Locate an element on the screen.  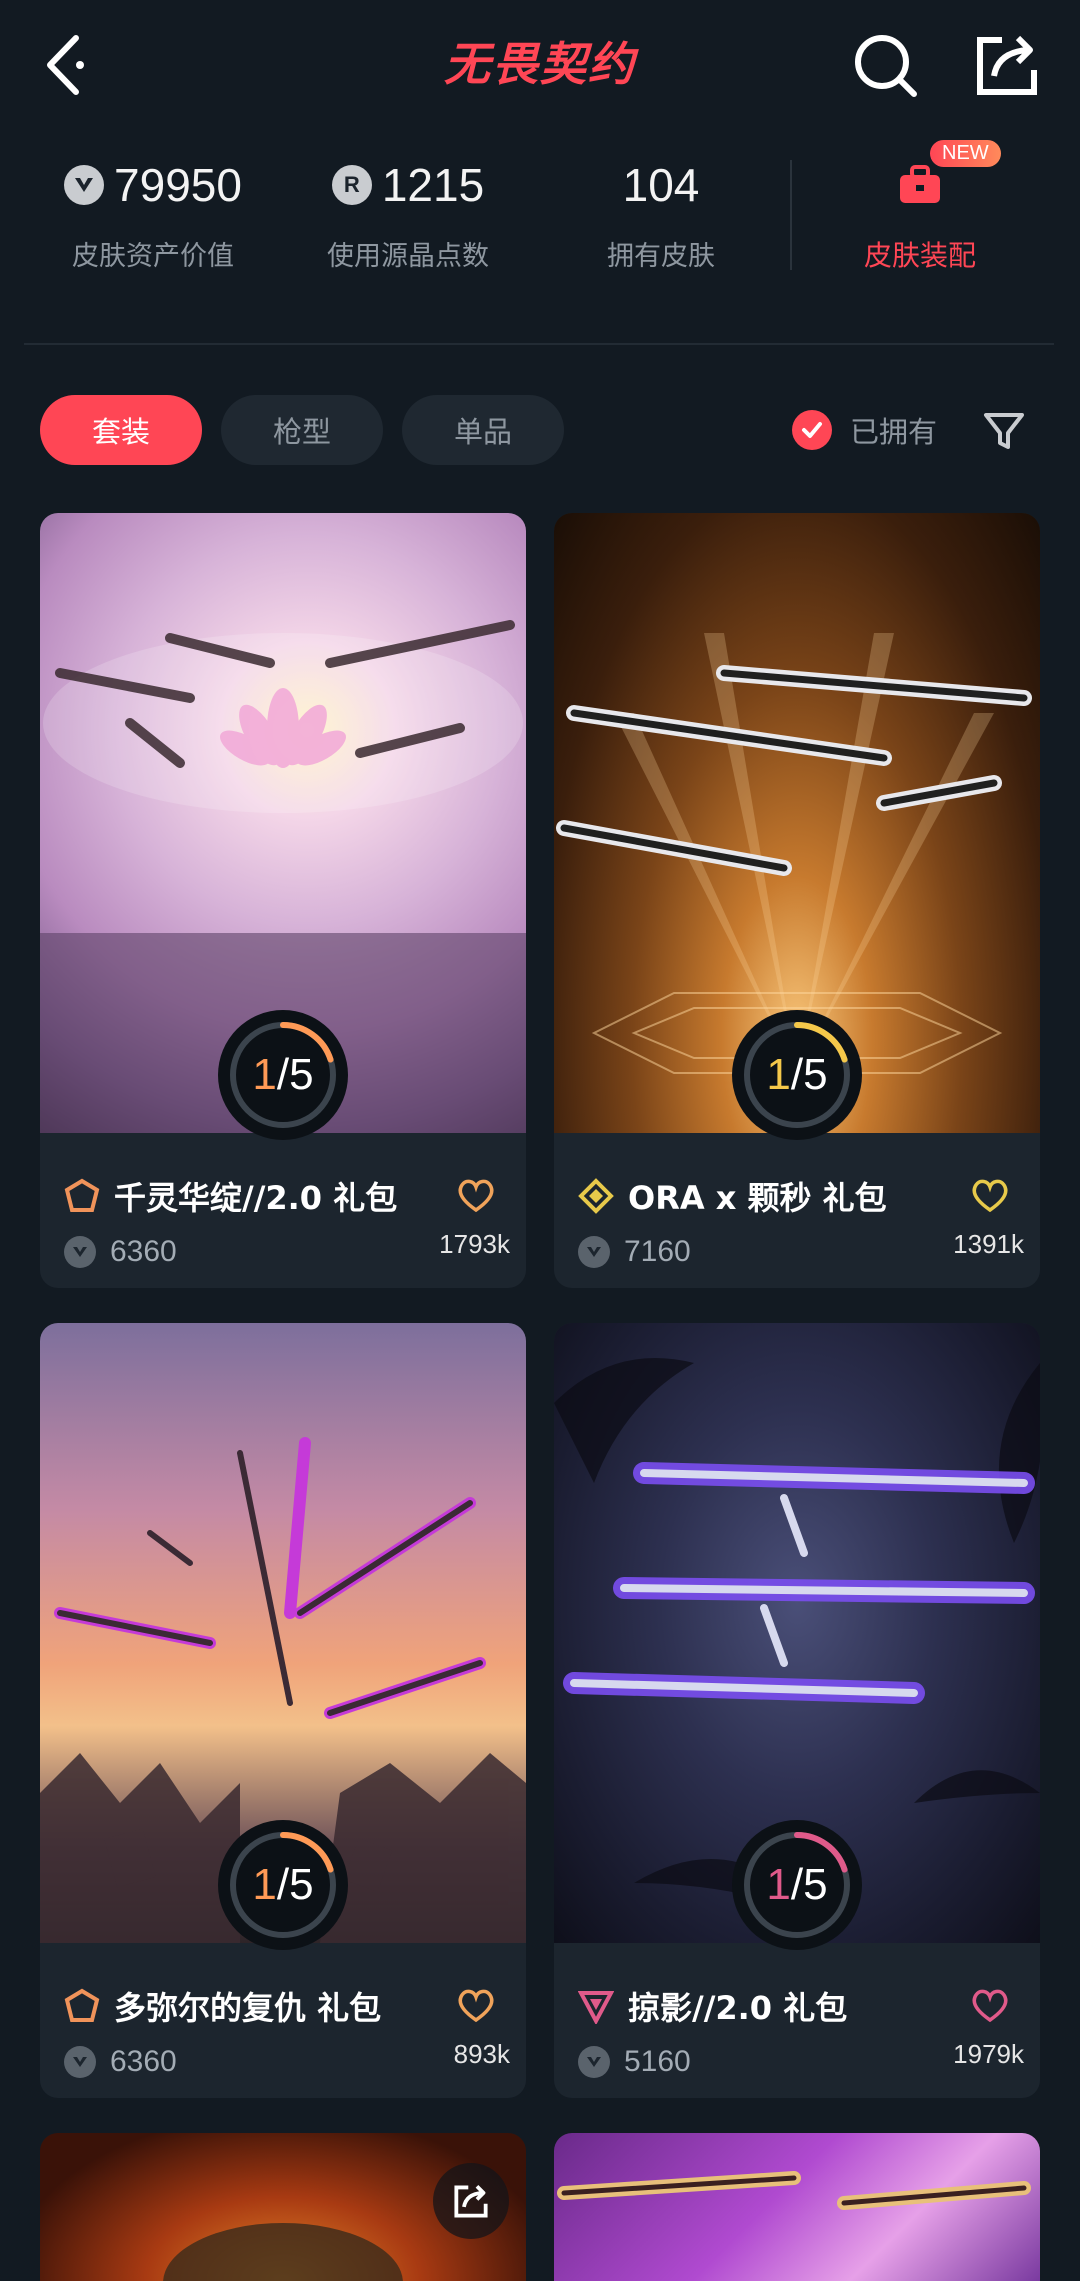
stat-label: 皮肤资产价值 is located at coordinates (153, 256).